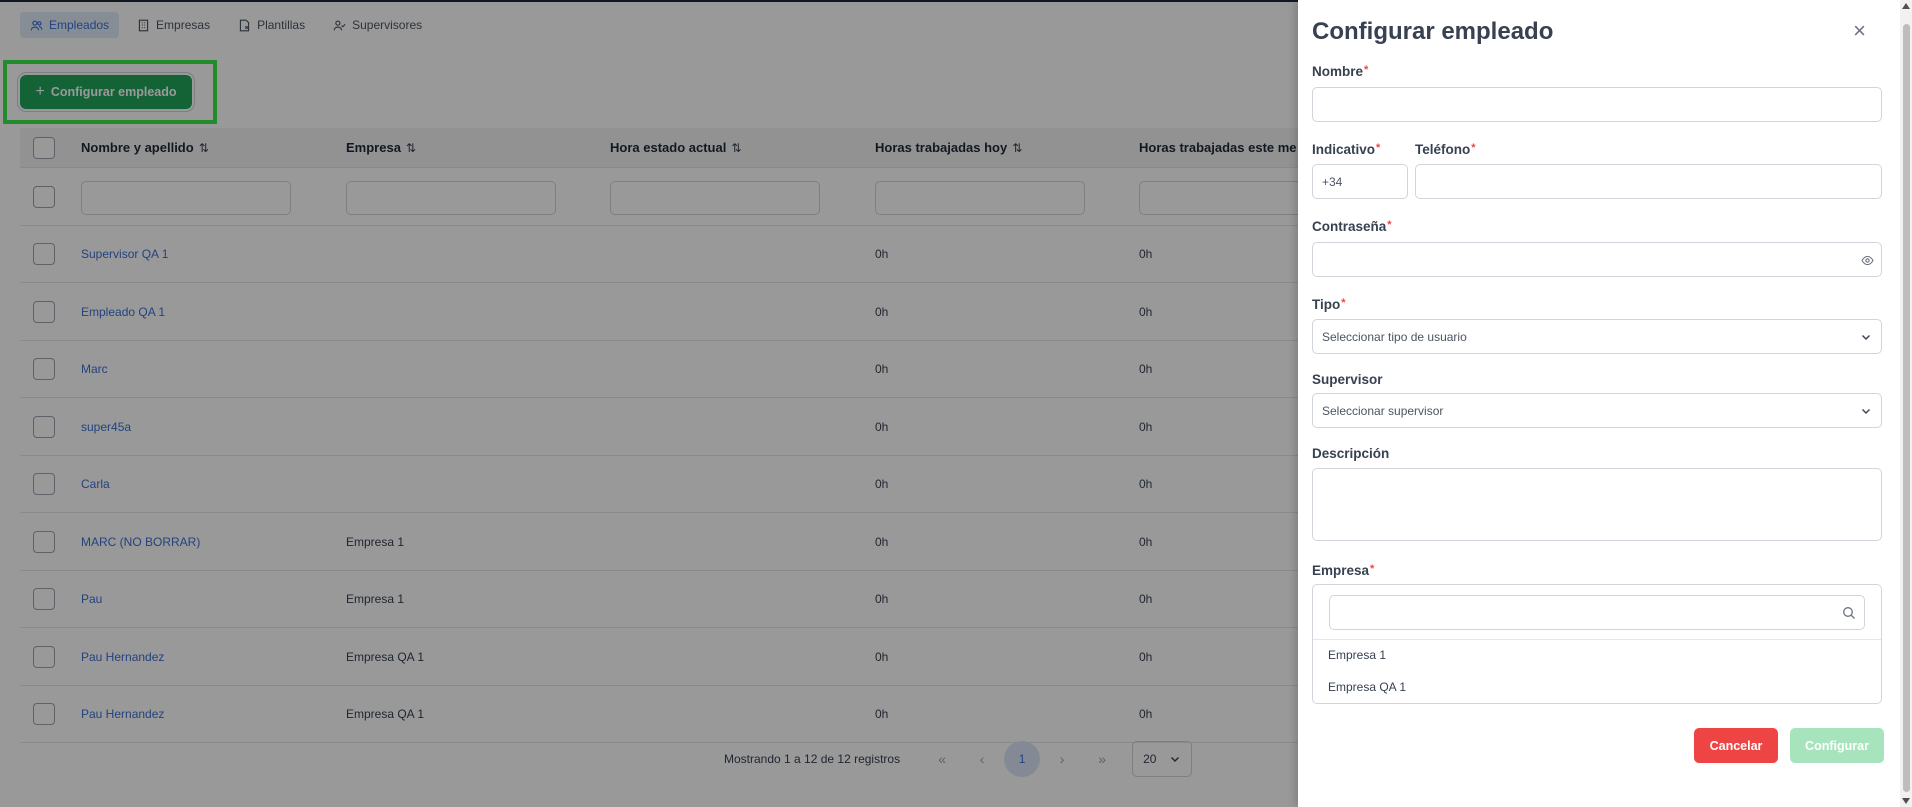 This screenshot has width=1912, height=807. I want to click on search-icon, so click(1849, 613).